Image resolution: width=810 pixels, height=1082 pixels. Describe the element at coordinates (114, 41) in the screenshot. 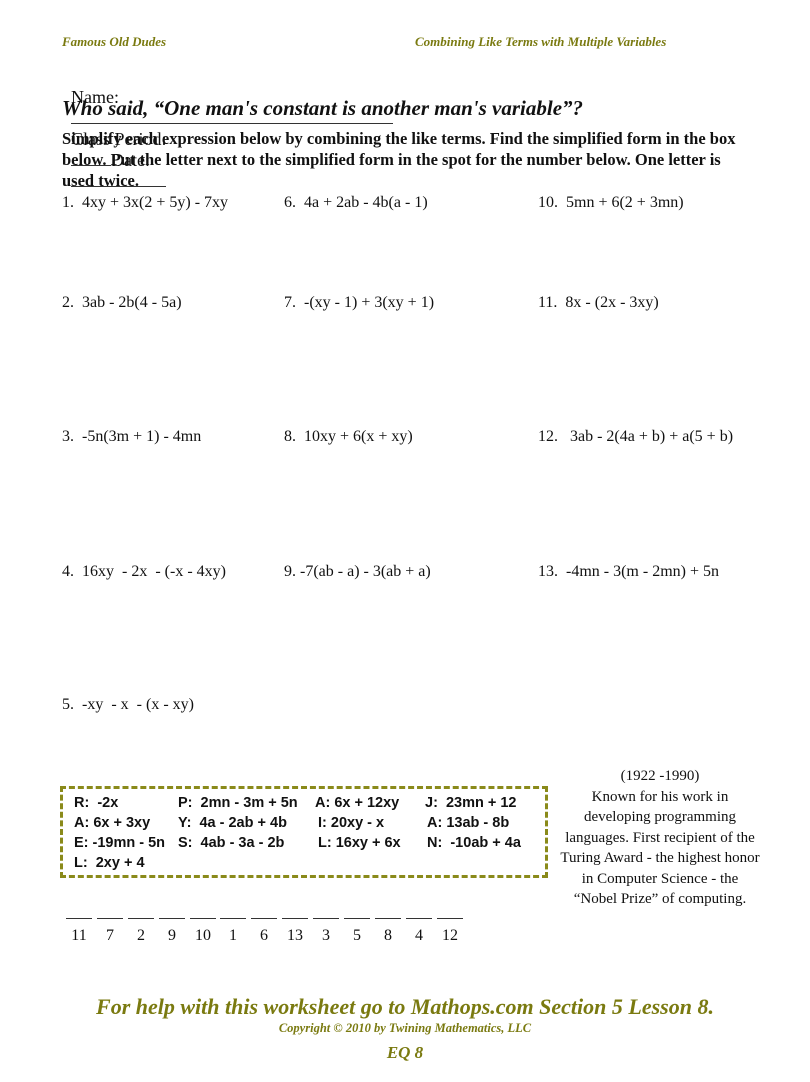

I see `worksheet-series-title: Famous Old Dudes` at that location.